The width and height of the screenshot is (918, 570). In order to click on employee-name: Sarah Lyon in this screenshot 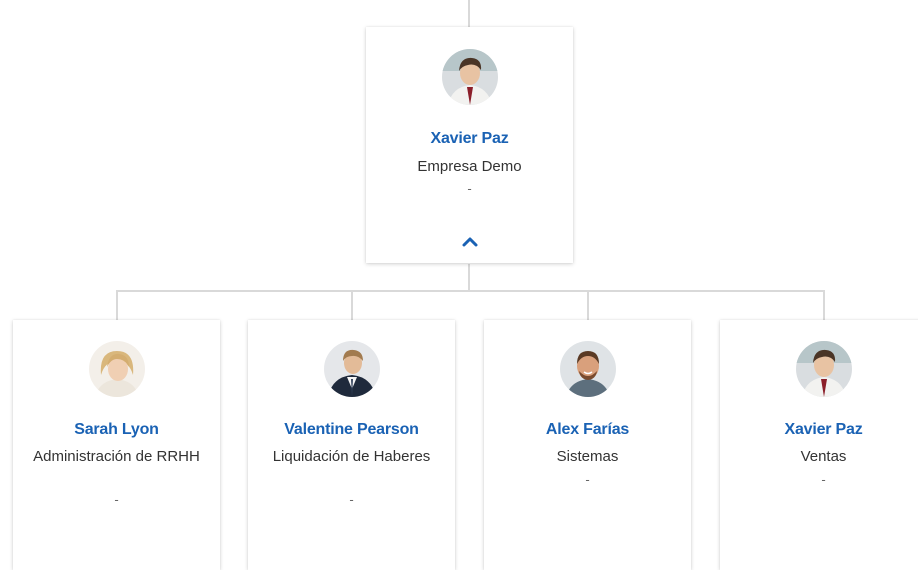, I will do `click(116, 430)`.